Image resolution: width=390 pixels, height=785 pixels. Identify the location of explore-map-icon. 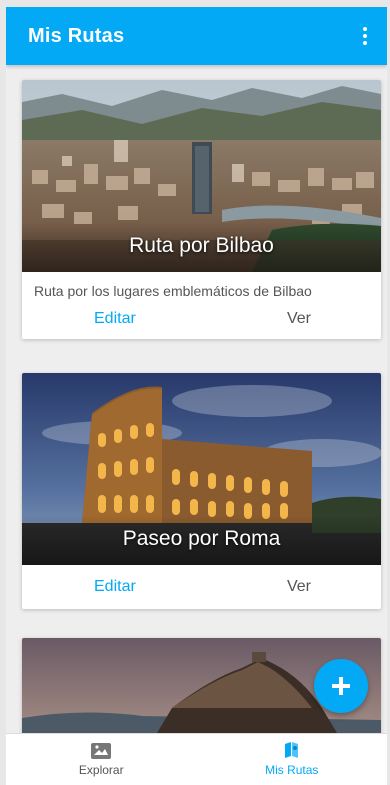
(101, 751).